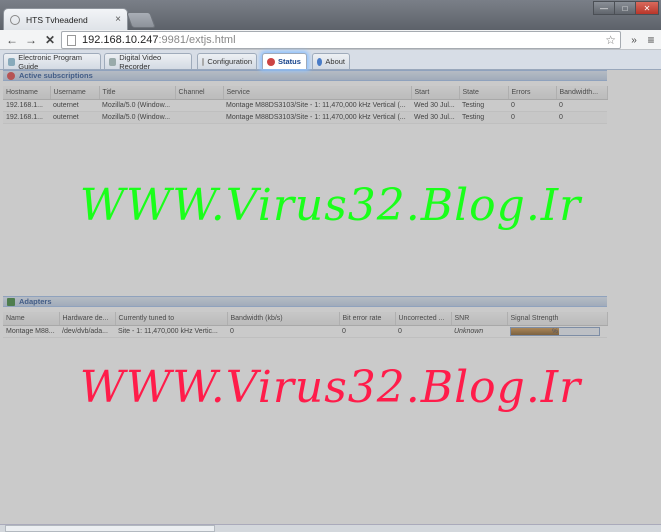 This screenshot has width=661, height=532. I want to click on tab-epg-label: Electronic Program Guide, so click(50, 61).